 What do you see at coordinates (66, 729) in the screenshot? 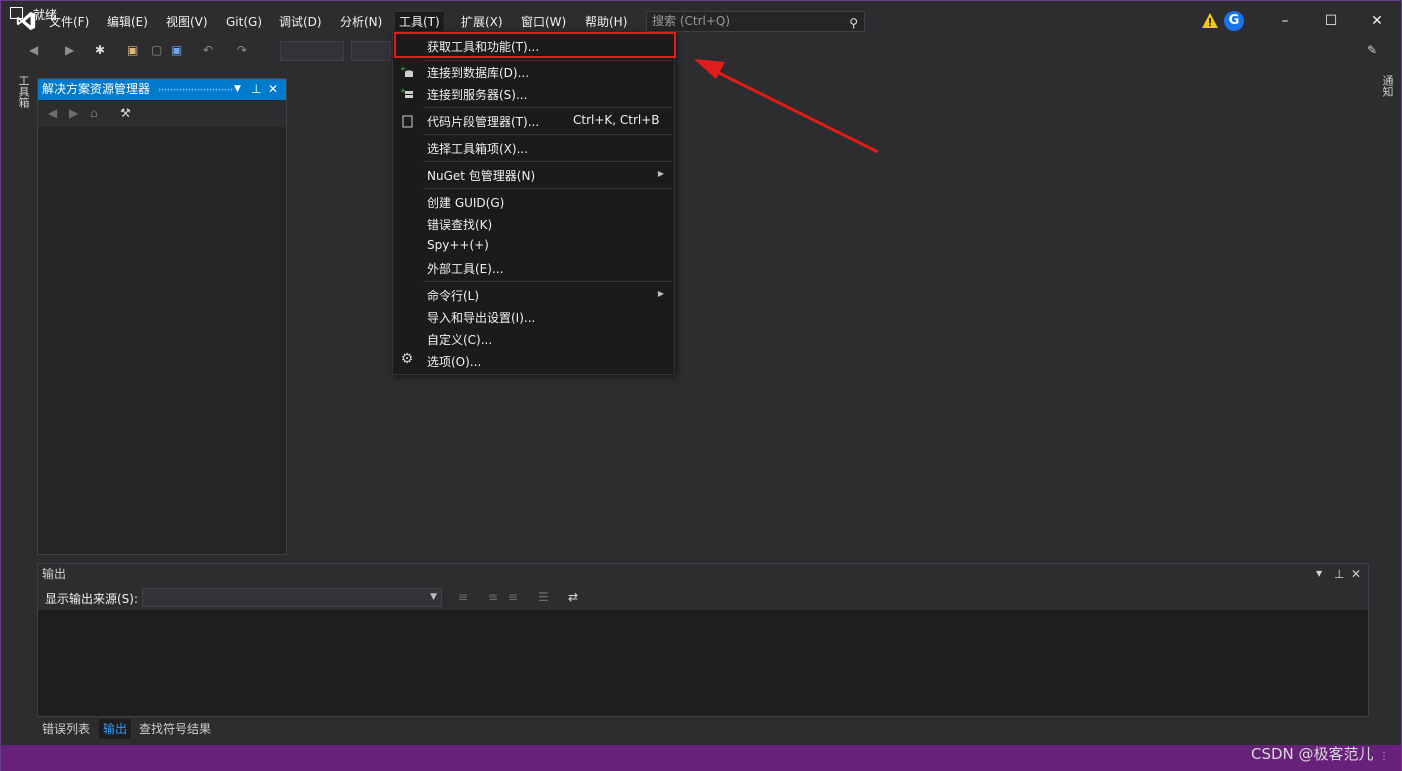
I see `tab-error-list: 错误列表` at bounding box center [66, 729].